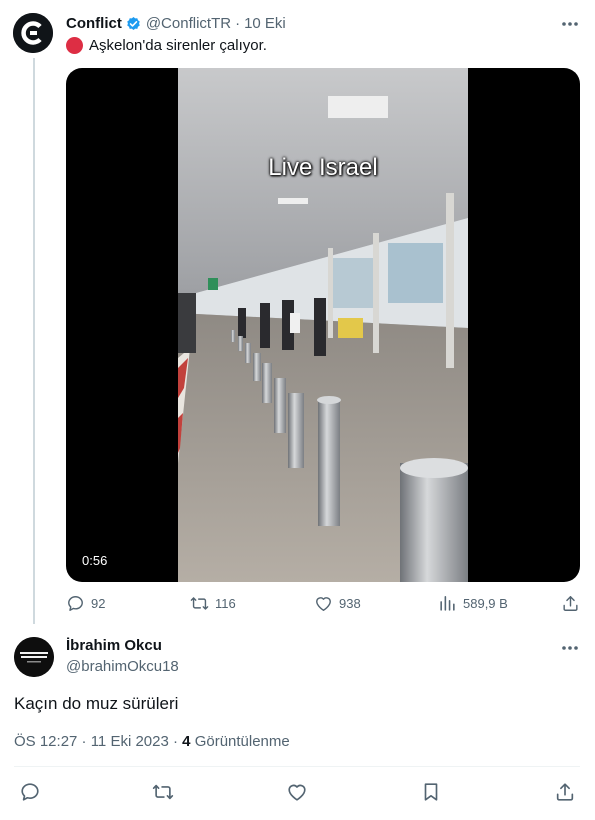 The image size is (595, 820). I want to click on video-caption: Live Israel, so click(323, 167).